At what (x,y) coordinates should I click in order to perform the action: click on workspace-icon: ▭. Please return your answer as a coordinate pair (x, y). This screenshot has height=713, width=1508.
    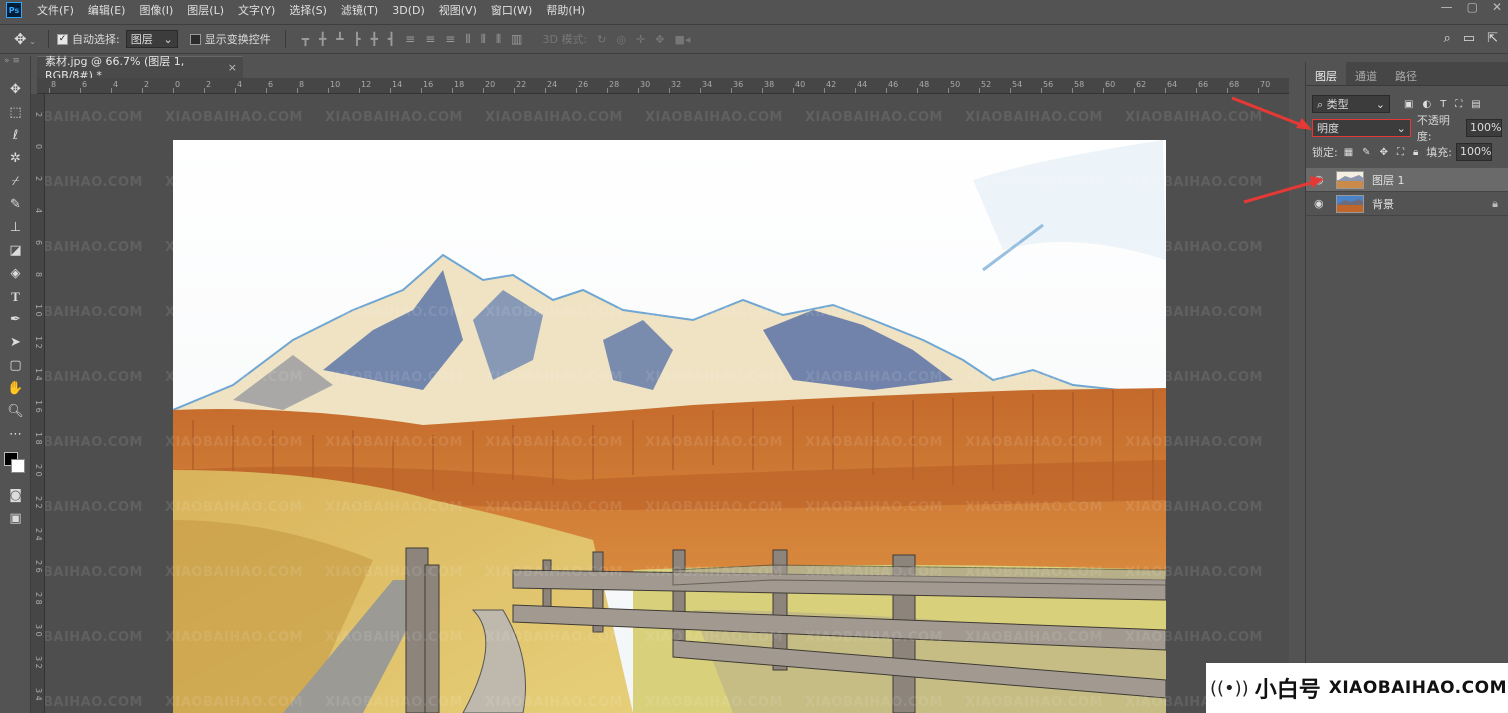
    Looking at the image, I should click on (1469, 38).